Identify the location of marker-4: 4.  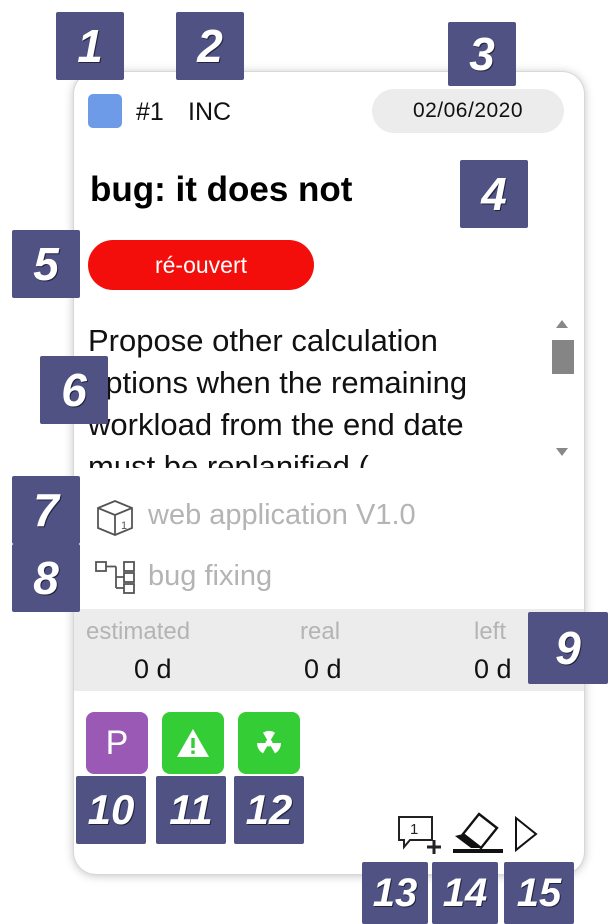
(494, 194).